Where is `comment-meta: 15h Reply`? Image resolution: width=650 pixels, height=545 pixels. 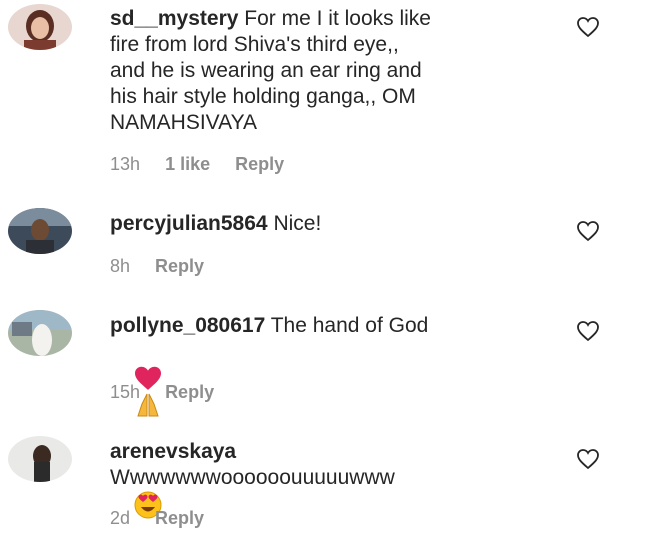 comment-meta: 15h Reply is located at coordinates (172, 392).